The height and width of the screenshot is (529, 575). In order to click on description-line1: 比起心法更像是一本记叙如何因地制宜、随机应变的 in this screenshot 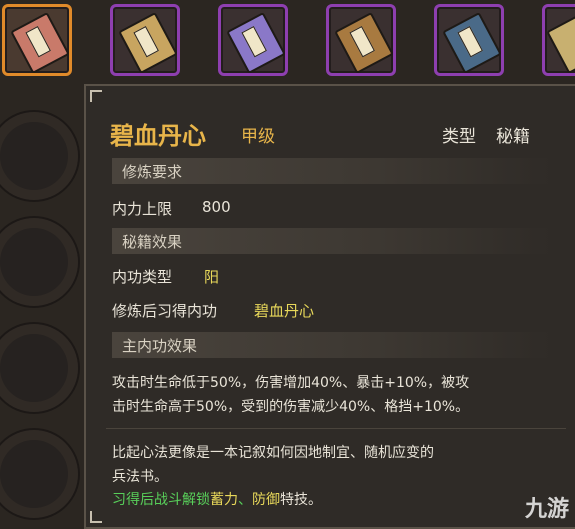, I will do `click(273, 453)`.